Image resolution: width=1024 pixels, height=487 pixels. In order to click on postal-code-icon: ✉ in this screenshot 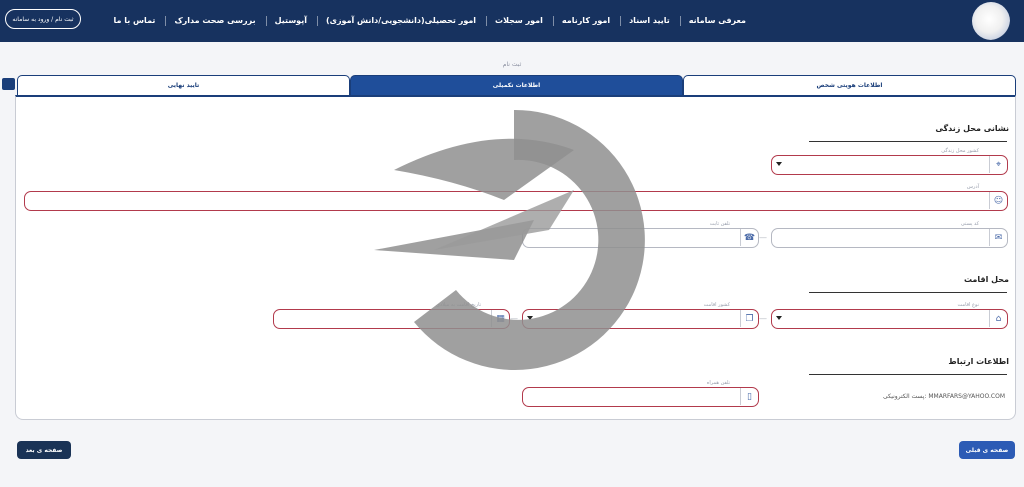, I will do `click(998, 237)`.